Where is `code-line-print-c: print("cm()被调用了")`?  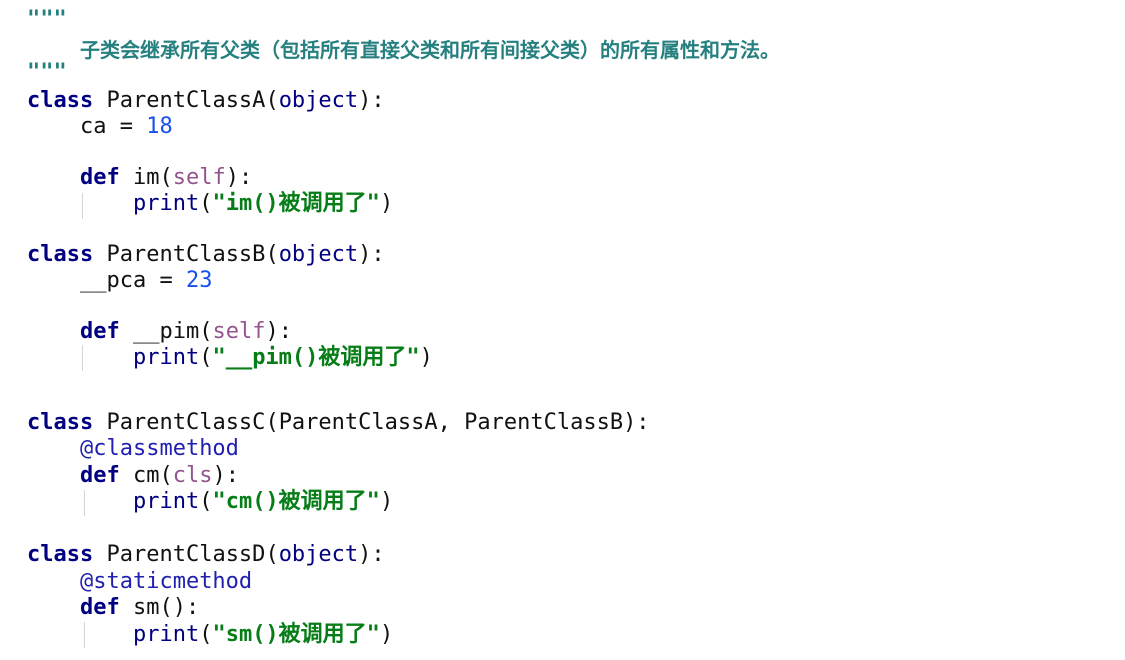
code-line-print-c: print("cm()被调用了") is located at coordinates (263, 501).